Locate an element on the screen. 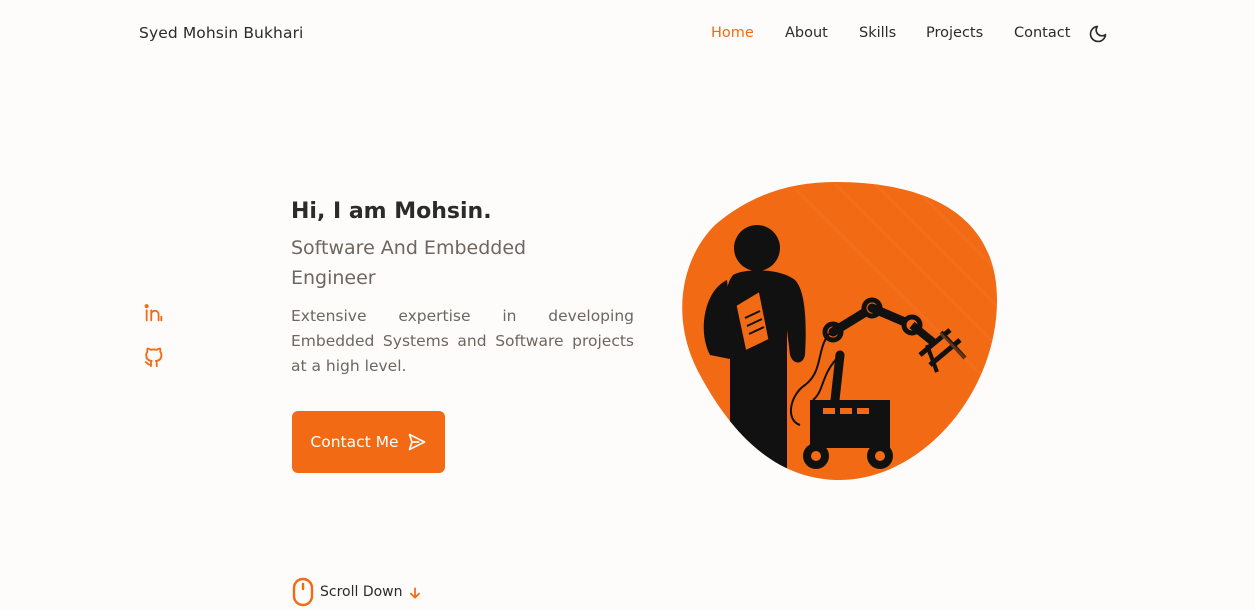 The width and height of the screenshot is (1255, 610). contact-me-button: Contact Me is located at coordinates (368, 442).